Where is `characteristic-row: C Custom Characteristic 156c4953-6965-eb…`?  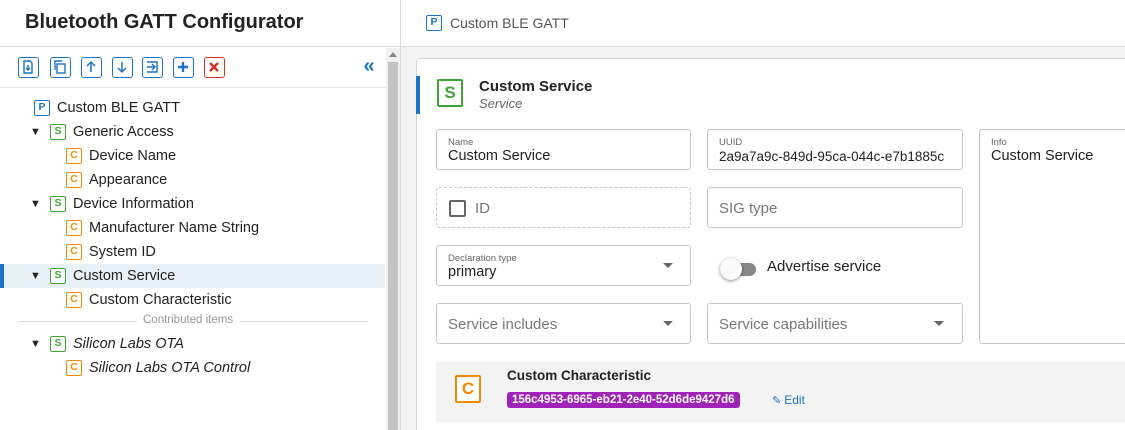 characteristic-row: C Custom Characteristic 156c4953-6965-eb… is located at coordinates (780, 392).